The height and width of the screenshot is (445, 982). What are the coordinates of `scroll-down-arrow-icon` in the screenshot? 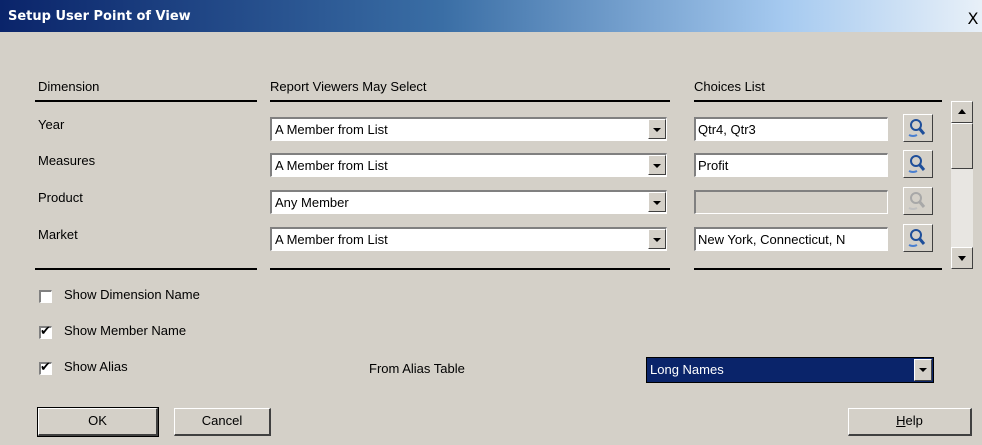 It's located at (962, 258).